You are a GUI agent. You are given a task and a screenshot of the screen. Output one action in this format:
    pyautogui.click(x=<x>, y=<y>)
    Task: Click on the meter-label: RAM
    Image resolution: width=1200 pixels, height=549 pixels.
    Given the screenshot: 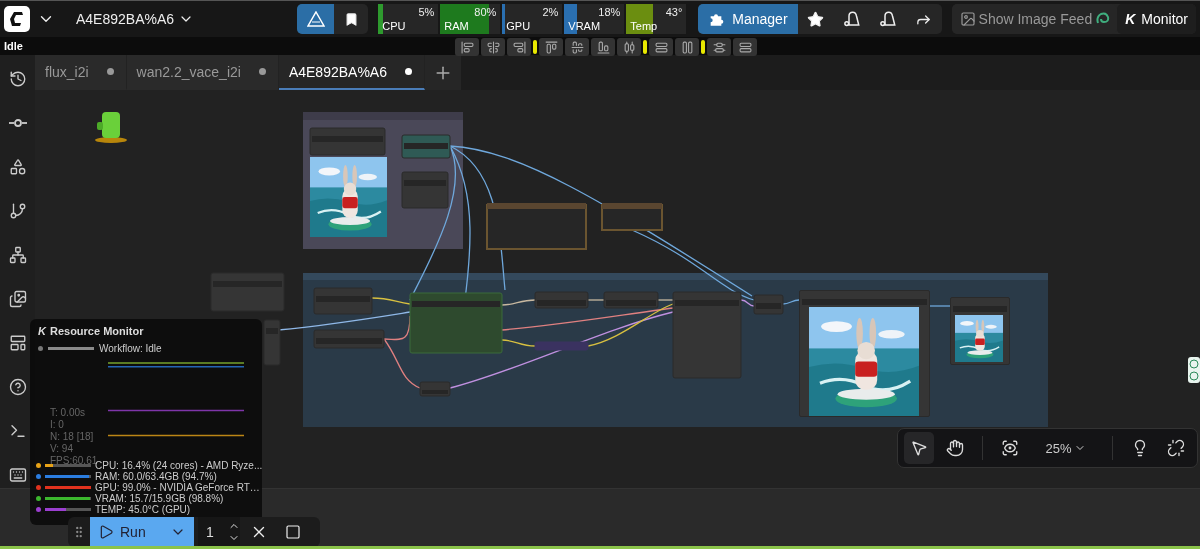 What is the action you would take?
    pyautogui.click(x=456, y=26)
    